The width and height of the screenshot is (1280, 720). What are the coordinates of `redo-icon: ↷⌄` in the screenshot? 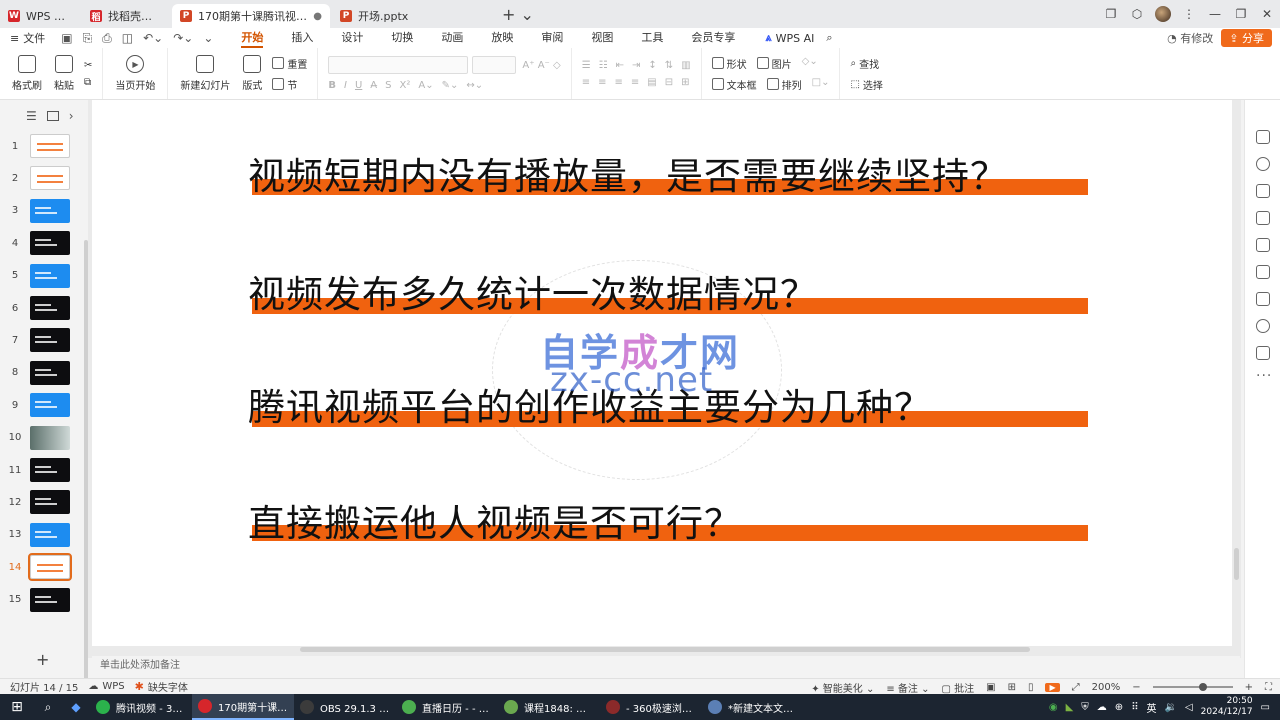 It's located at (183, 38).